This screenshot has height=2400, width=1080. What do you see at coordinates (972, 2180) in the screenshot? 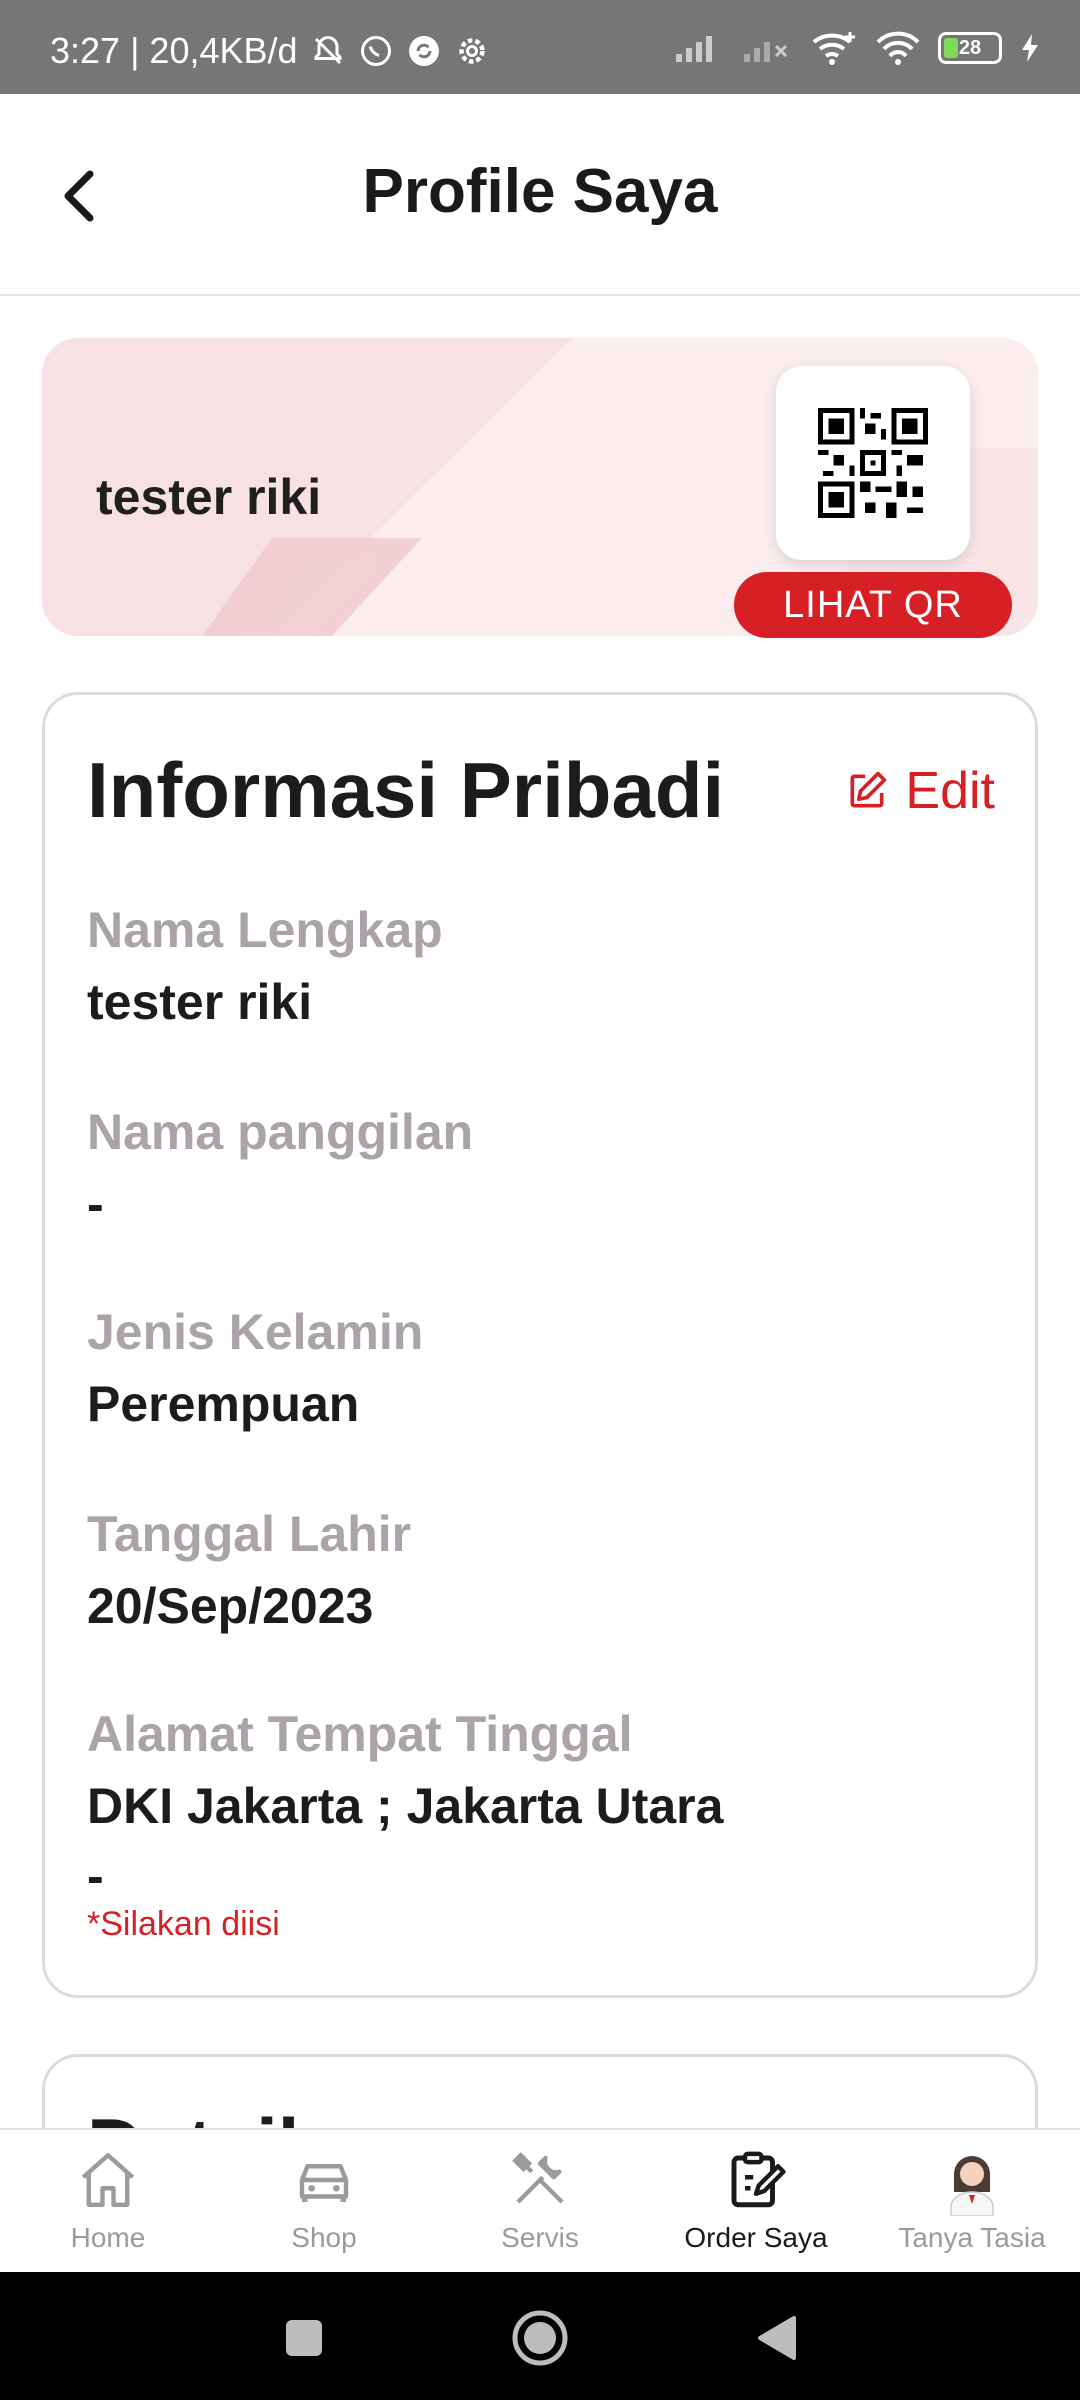
I see `assistant-avatar` at bounding box center [972, 2180].